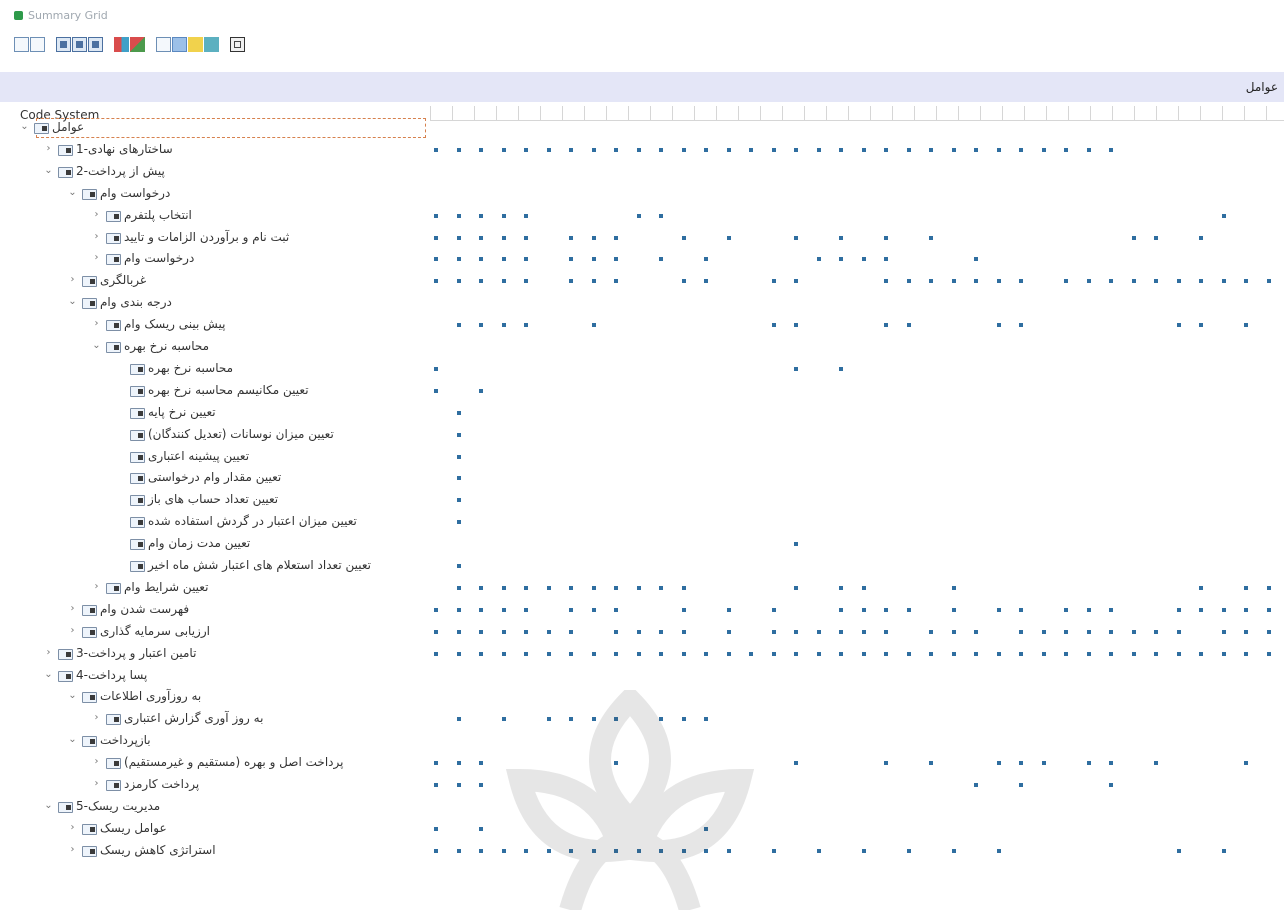 This screenshot has height=910, width=1284. What do you see at coordinates (215, 457) in the screenshot?
I see `tree-row: تعیین پیشینه اعتباری` at bounding box center [215, 457].